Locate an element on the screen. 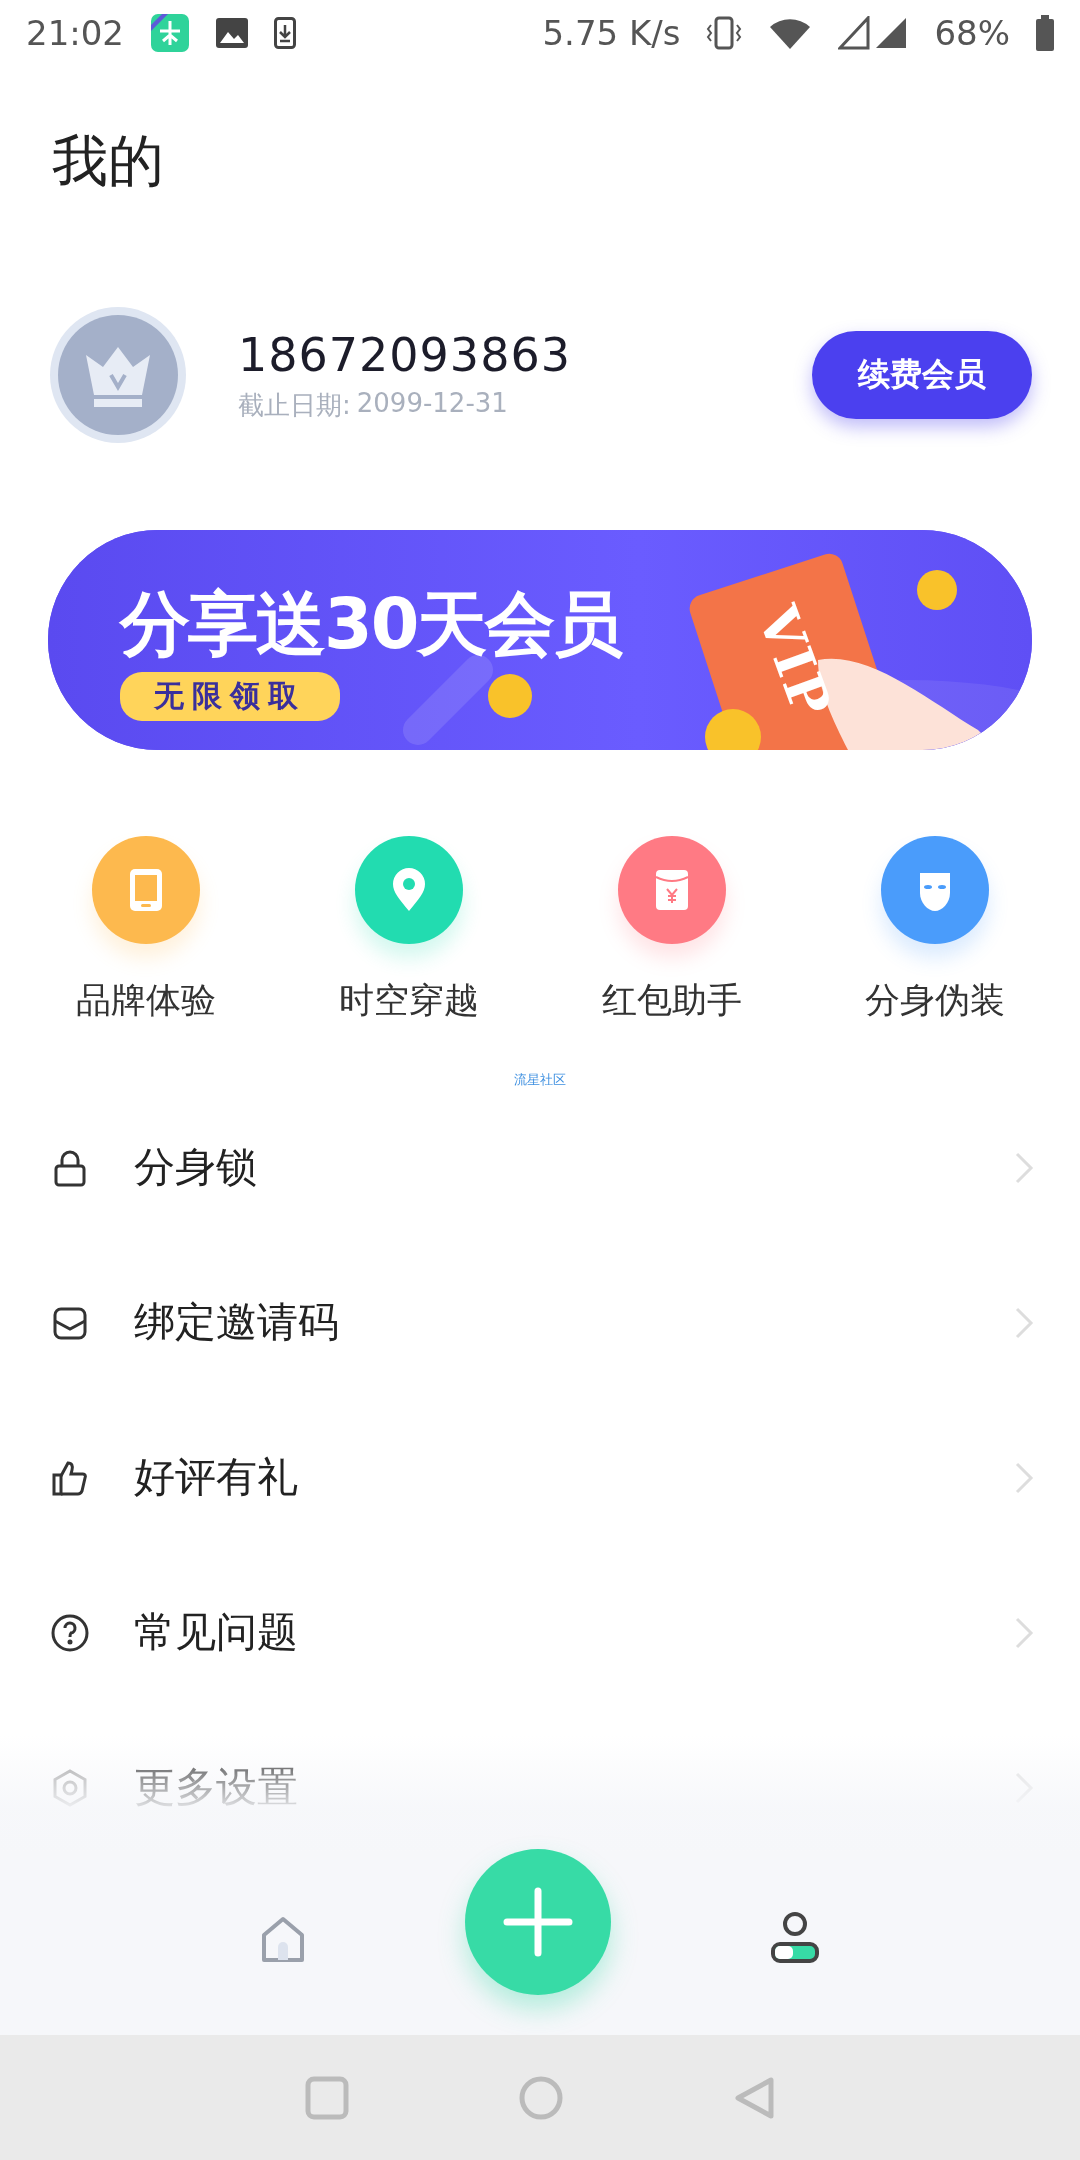 Image resolution: width=1080 pixels, height=2160 pixels. feature-label: 品牌体验 is located at coordinates (145, 1000).